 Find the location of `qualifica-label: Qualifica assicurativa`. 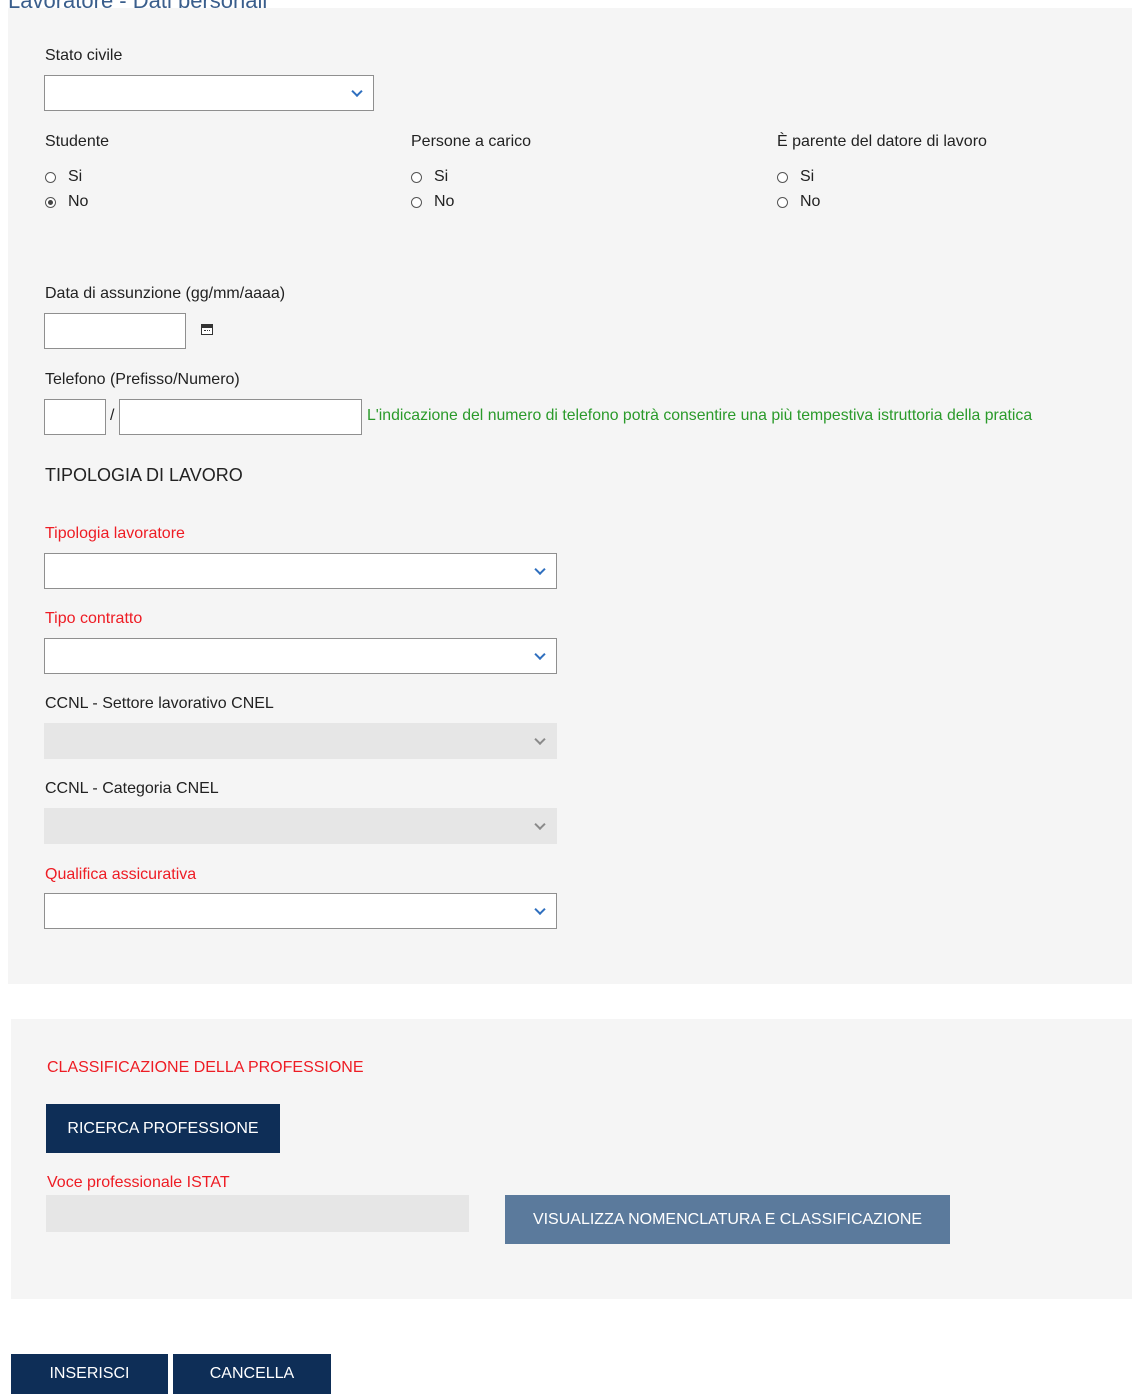

qualifica-label: Qualifica assicurativa is located at coordinates (121, 874).